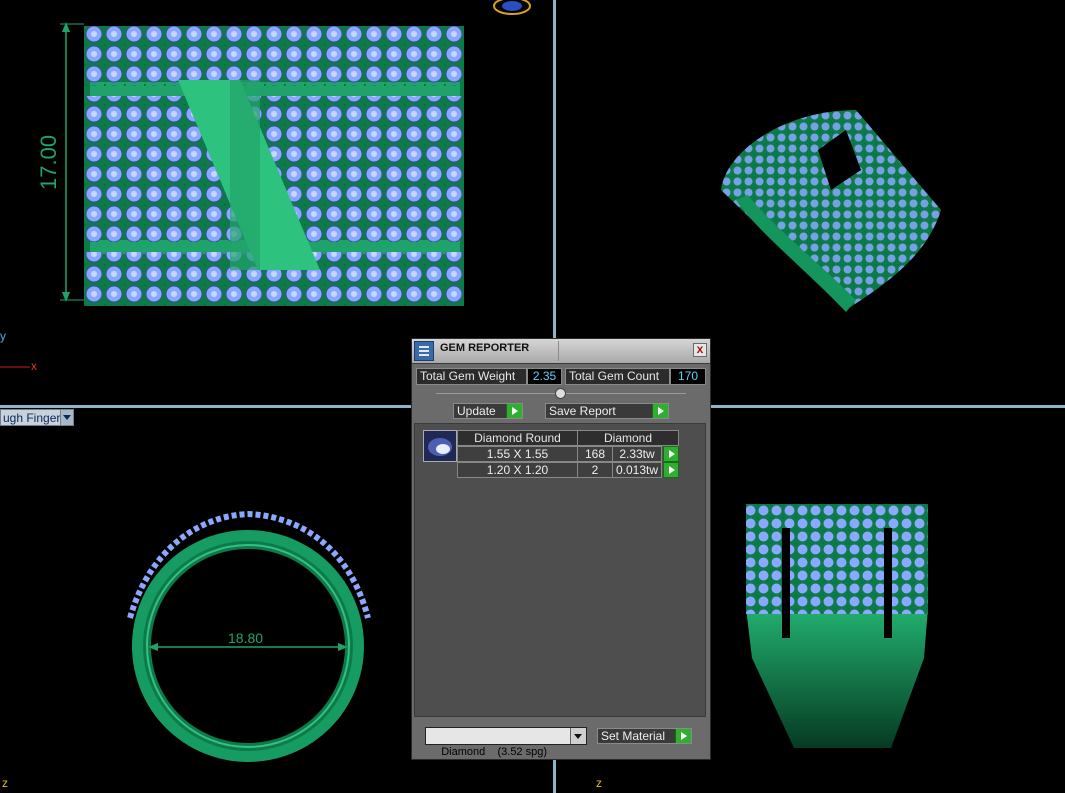 The height and width of the screenshot is (793, 1065). What do you see at coordinates (517, 470) in the screenshot?
I see `row2-size: 1.20 X 1.20` at bounding box center [517, 470].